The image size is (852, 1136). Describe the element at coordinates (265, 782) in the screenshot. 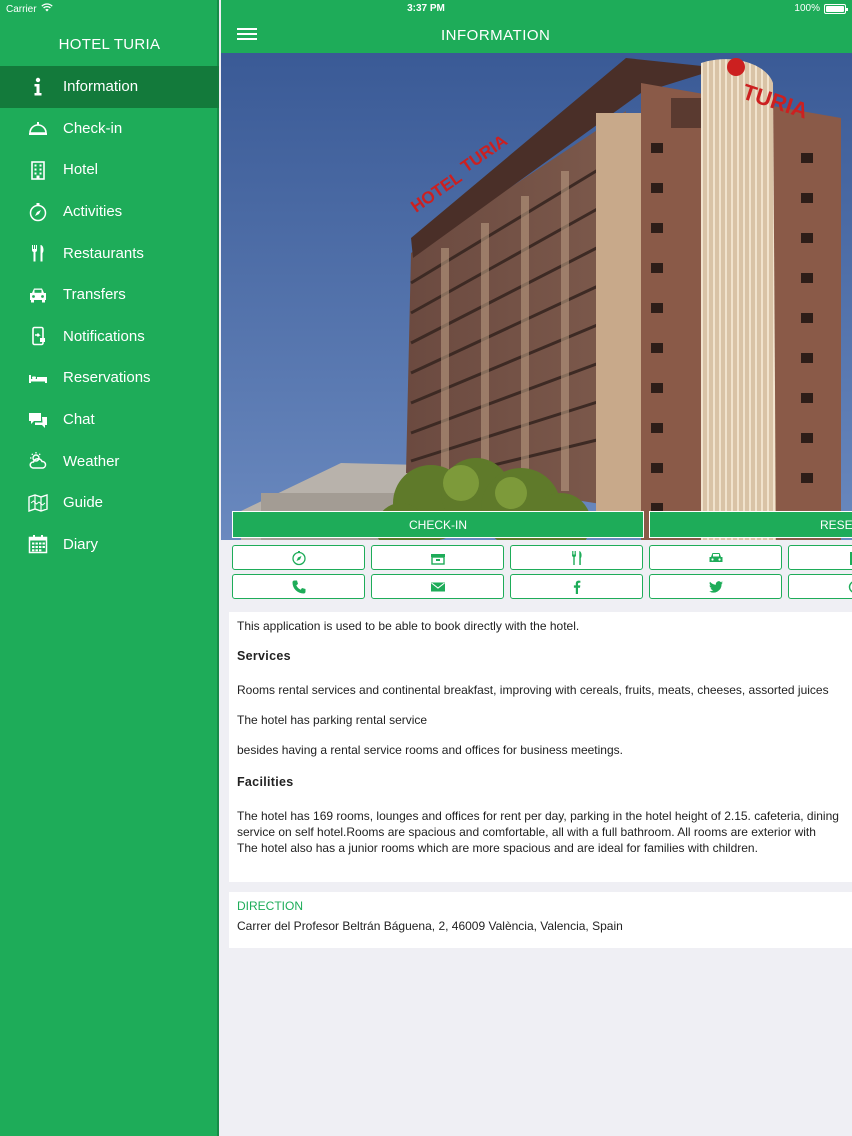

I see `facilities-heading: Facilities` at that location.